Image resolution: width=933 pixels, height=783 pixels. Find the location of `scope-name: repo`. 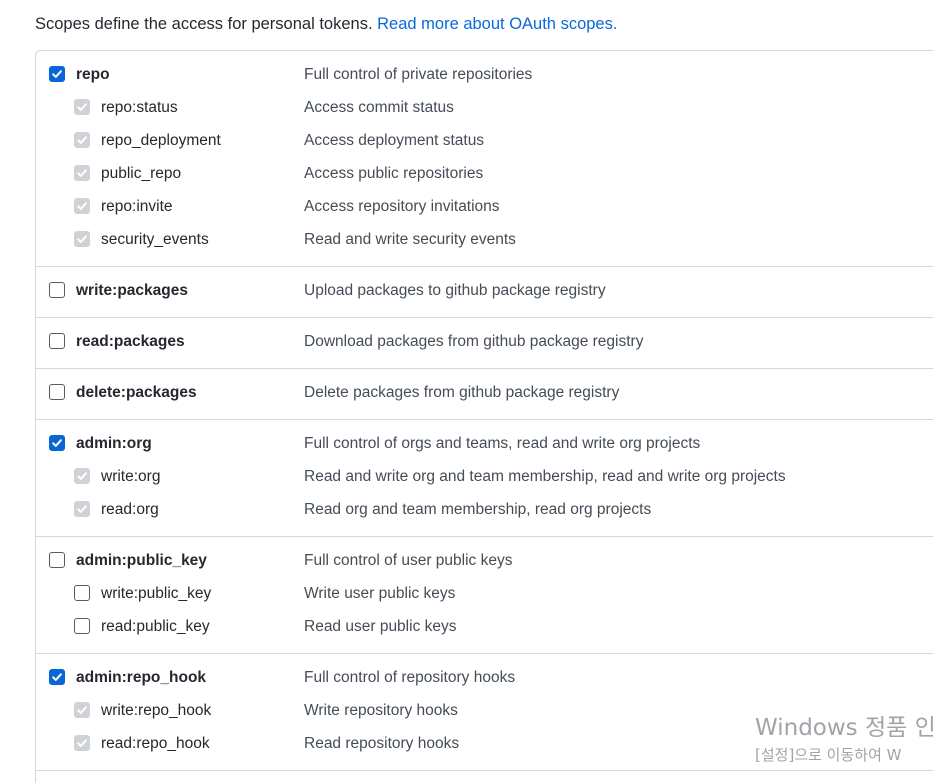

scope-name: repo is located at coordinates (93, 74).